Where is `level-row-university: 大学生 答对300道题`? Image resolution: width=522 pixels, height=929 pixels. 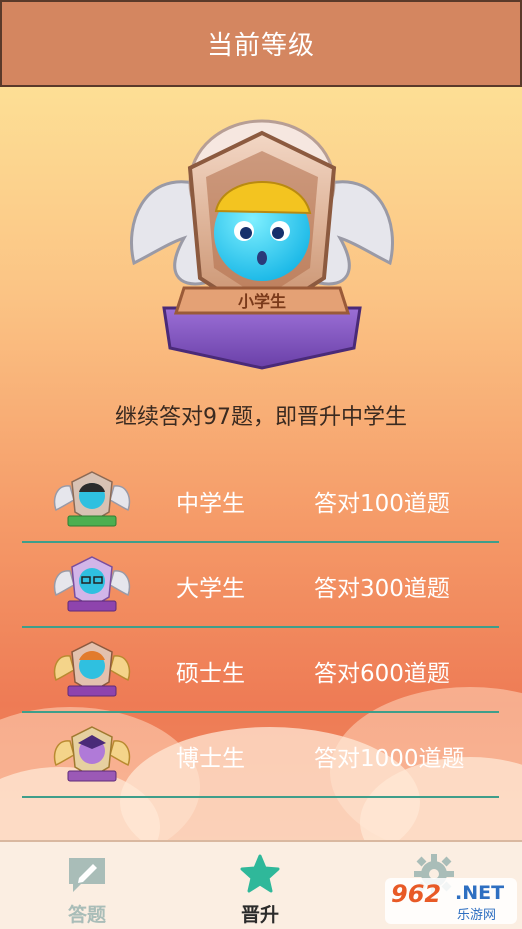
level-row-university: 大学生 答对300道题 is located at coordinates (260, 585).